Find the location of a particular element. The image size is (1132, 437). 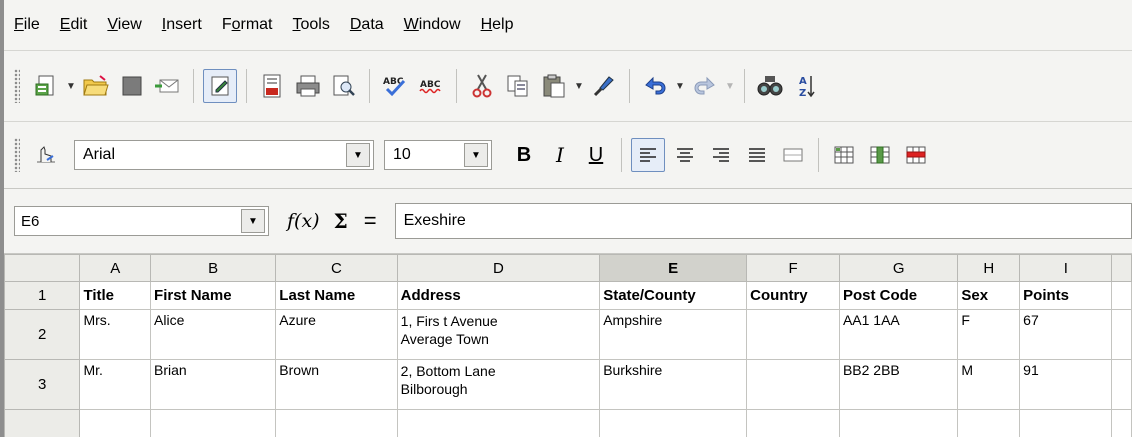

copy-icon is located at coordinates (518, 86).